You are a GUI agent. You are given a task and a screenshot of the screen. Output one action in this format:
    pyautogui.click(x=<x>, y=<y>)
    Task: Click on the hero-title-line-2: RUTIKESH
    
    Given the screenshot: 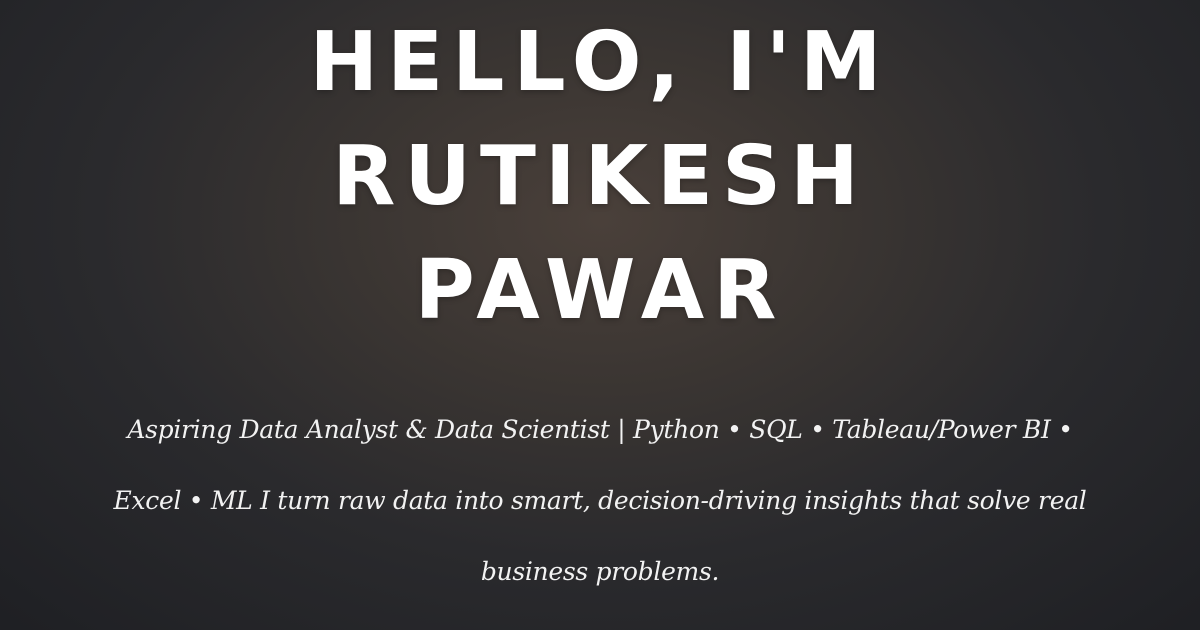 What is the action you would take?
    pyautogui.click(x=600, y=176)
    